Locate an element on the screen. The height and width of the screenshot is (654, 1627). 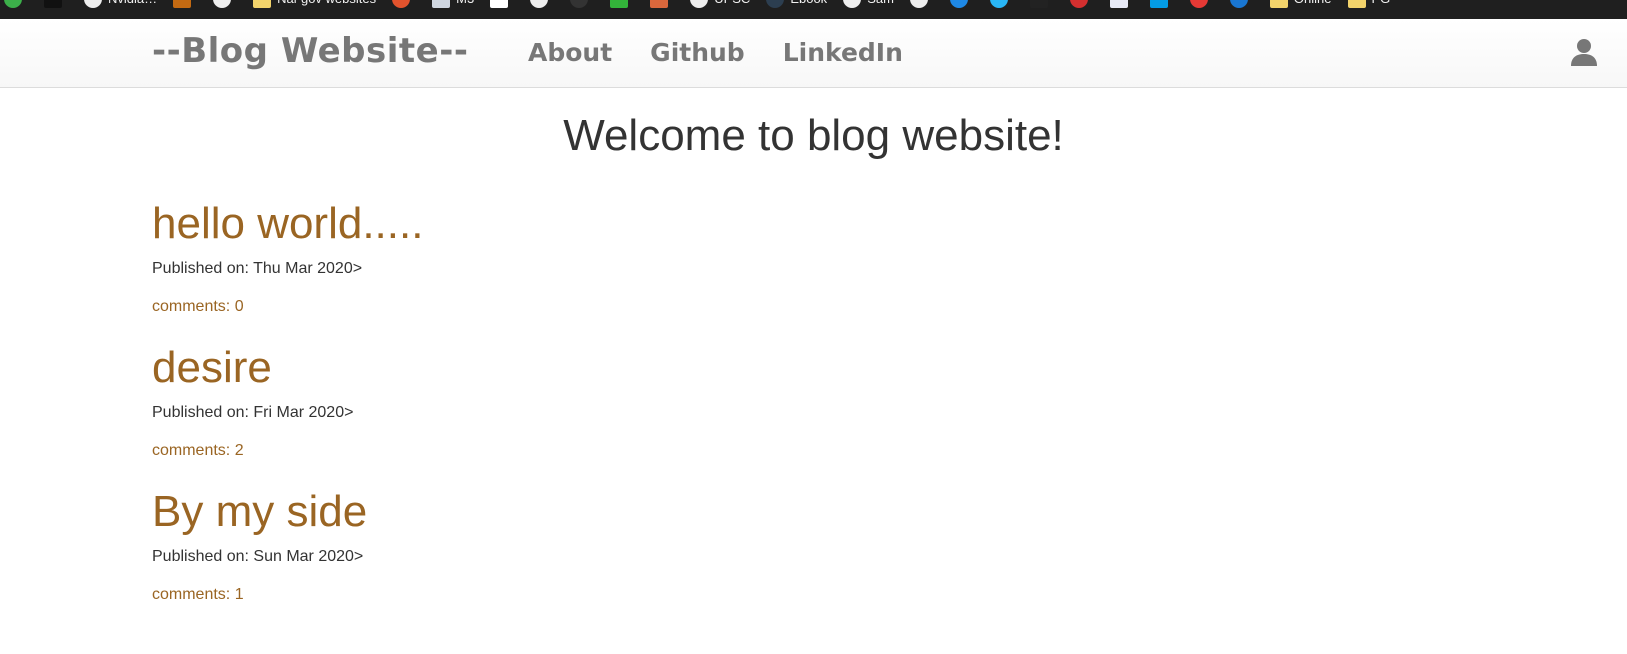
bookmark-item: Nai-gov websites is located at coordinates (314, 4).